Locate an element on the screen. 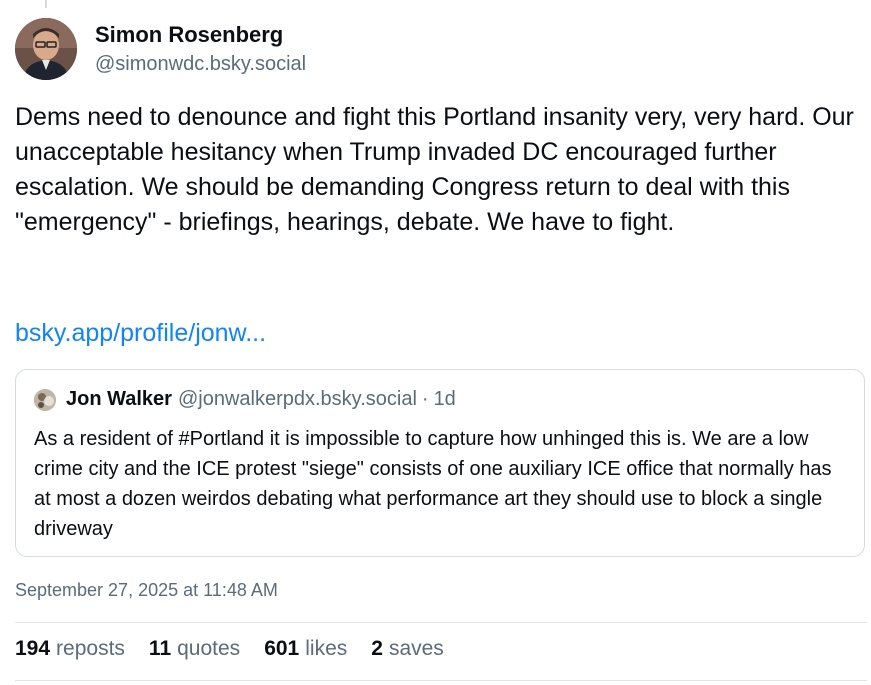  author-display-name: Simon Rosenberg is located at coordinates (200, 35).